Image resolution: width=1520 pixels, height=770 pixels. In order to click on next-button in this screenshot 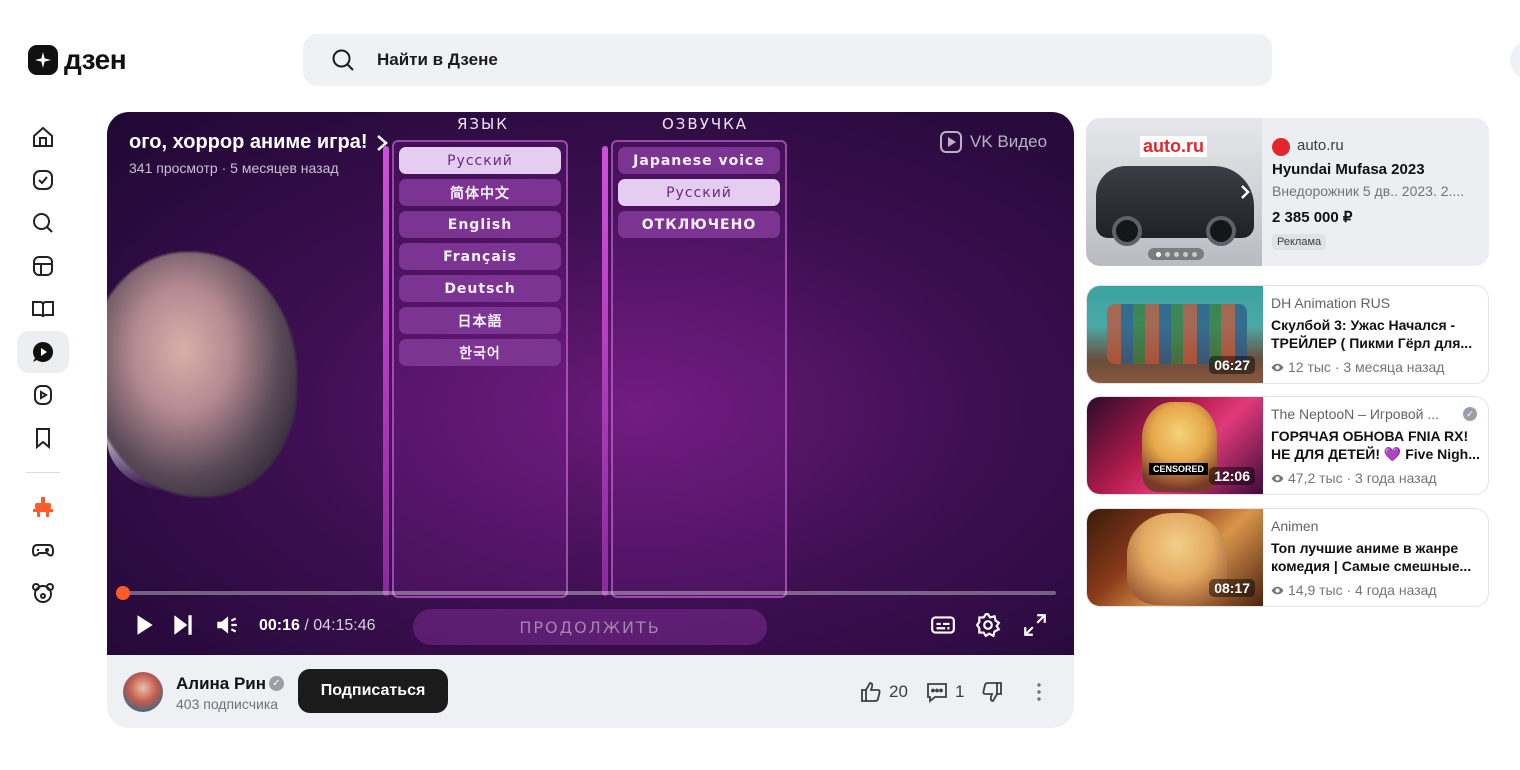, I will do `click(183, 625)`.